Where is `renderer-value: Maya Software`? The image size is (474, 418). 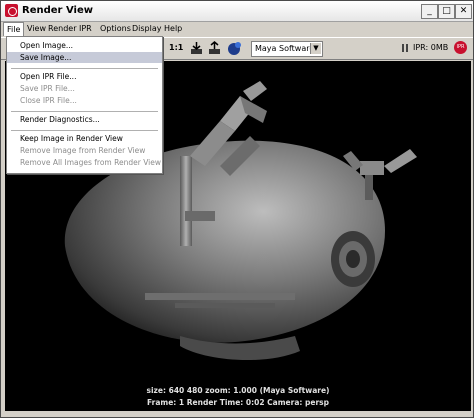
renderer-value: Maya Software is located at coordinates (285, 48).